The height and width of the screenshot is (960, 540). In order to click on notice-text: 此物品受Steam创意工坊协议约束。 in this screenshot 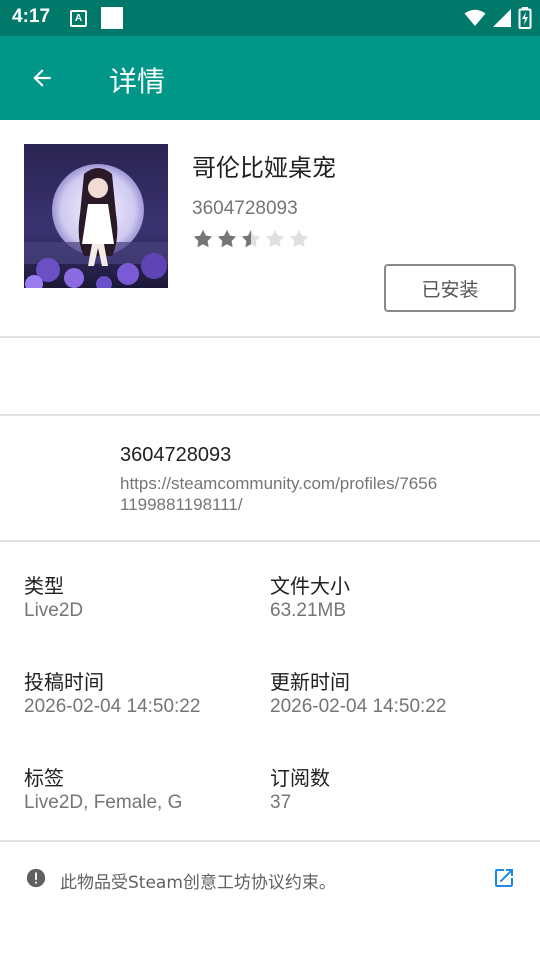, I will do `click(198, 883)`.